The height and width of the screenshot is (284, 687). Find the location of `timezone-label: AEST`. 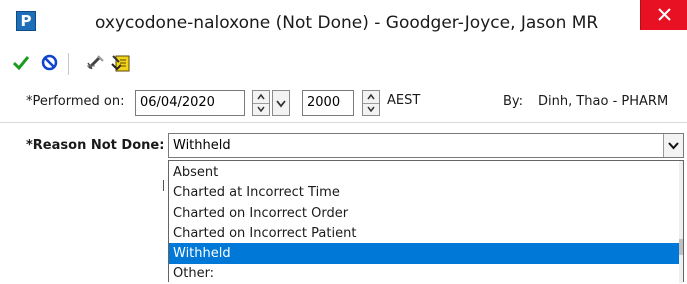

timezone-label: AEST is located at coordinates (404, 100).